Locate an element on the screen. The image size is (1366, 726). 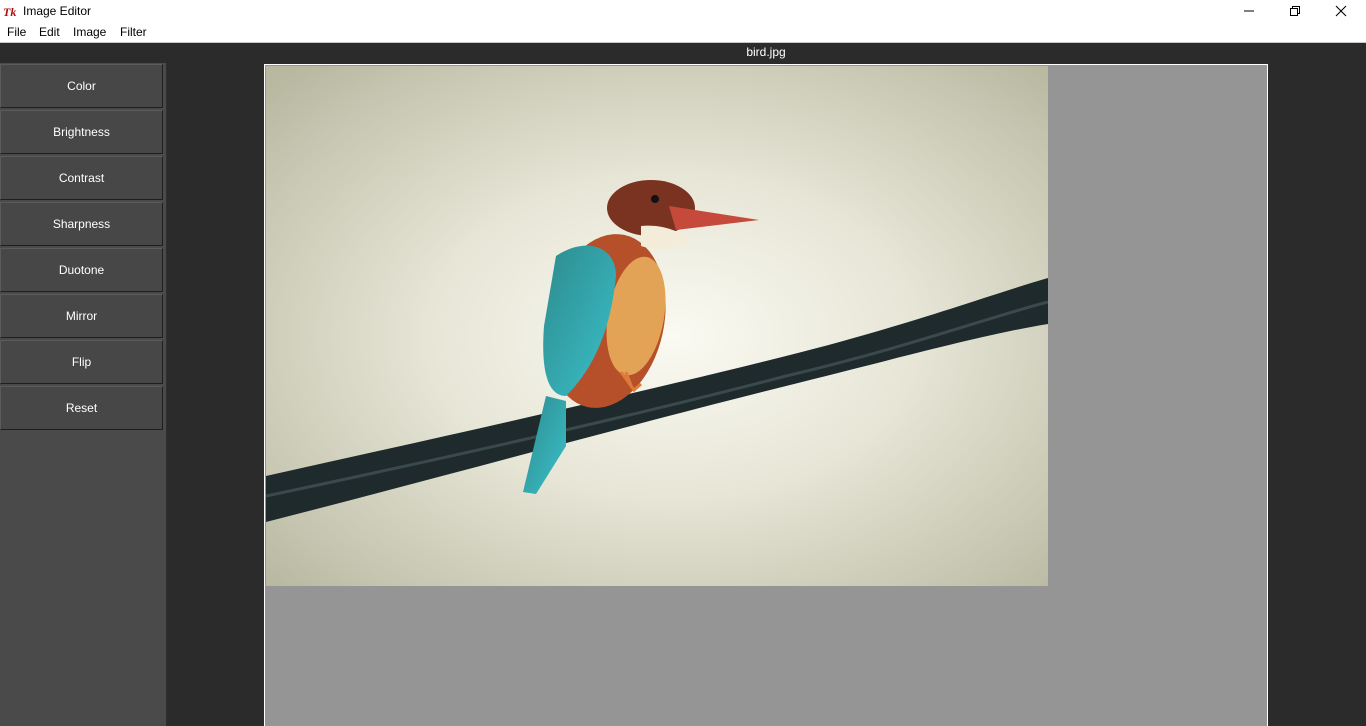
tk-feather-icon: Tk is located at coordinates (9, 11).